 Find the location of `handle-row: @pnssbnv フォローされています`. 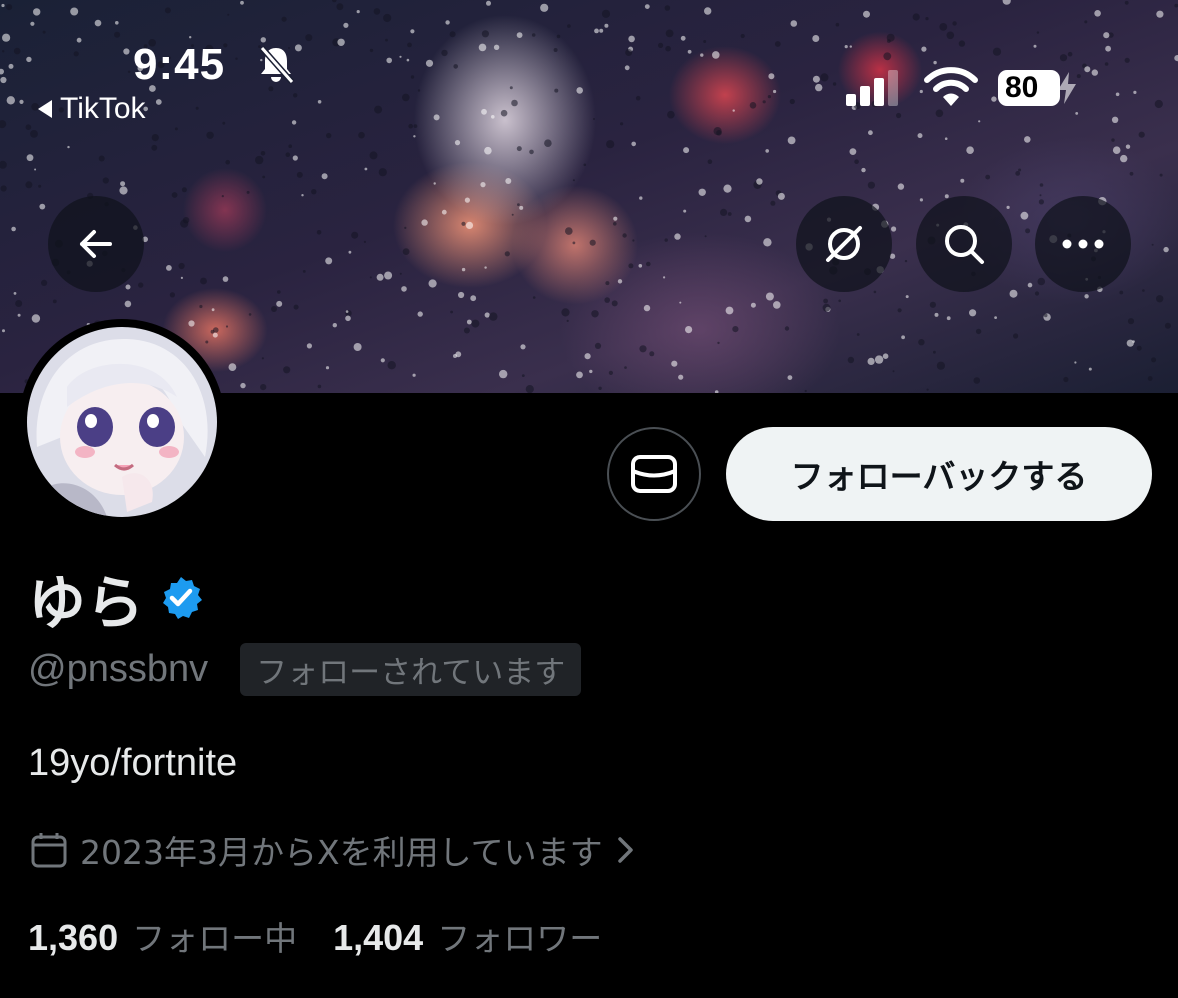

handle-row: @pnssbnv フォローされています is located at coordinates (305, 669).